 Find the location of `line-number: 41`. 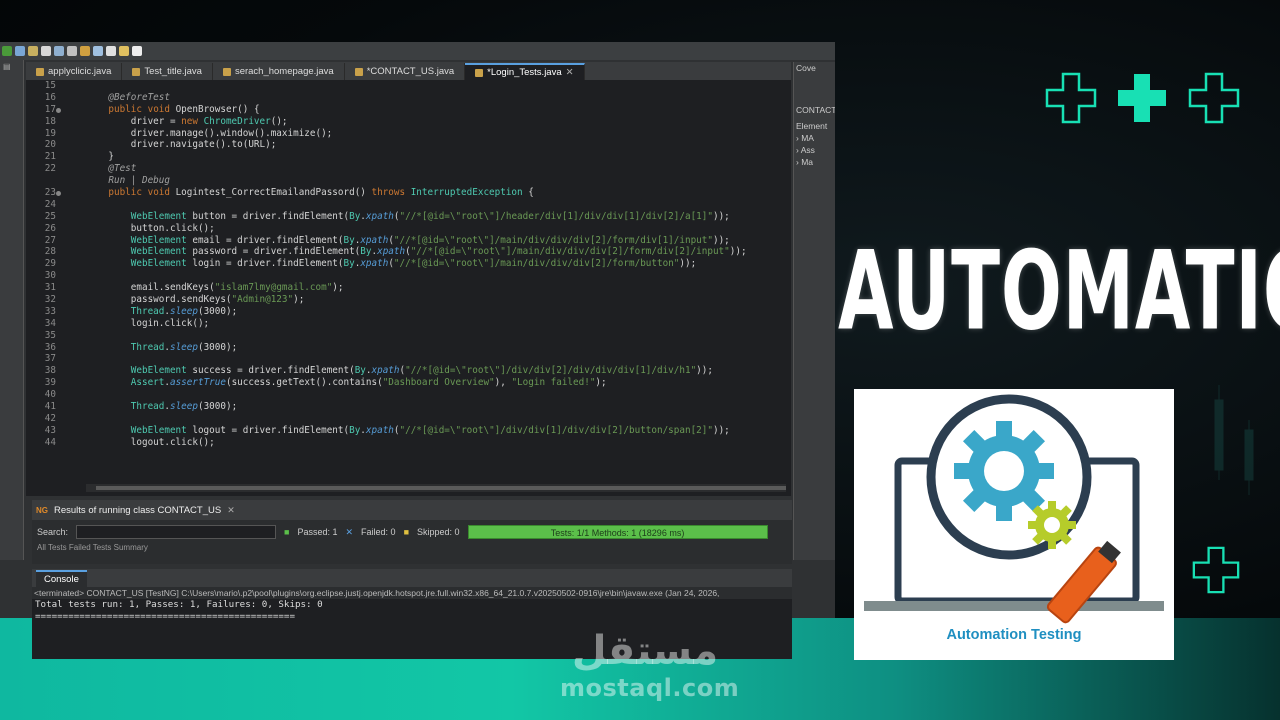

line-number: 41 is located at coordinates (50, 407).